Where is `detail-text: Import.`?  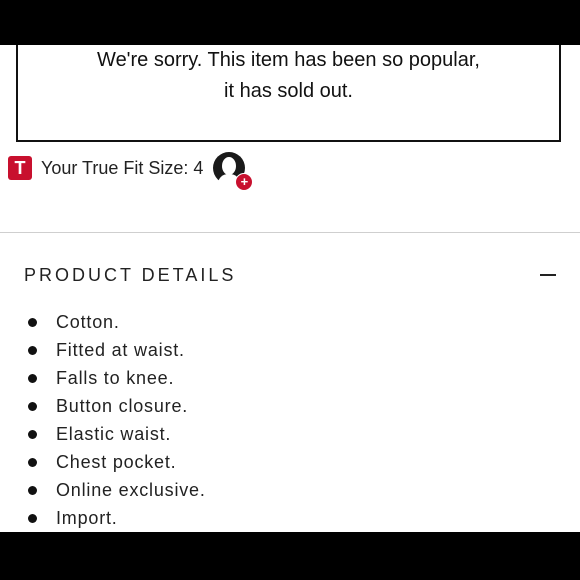 detail-text: Import. is located at coordinates (87, 517).